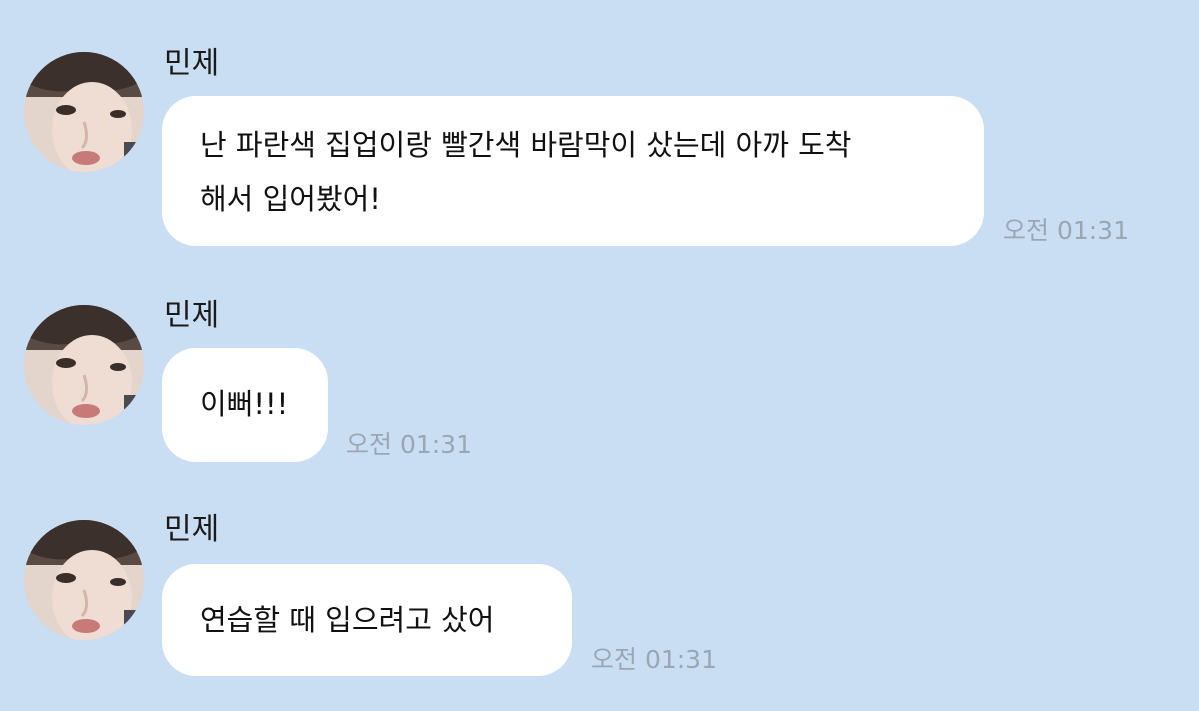 The width and height of the screenshot is (1199, 711). I want to click on avatar, so click(84, 580).